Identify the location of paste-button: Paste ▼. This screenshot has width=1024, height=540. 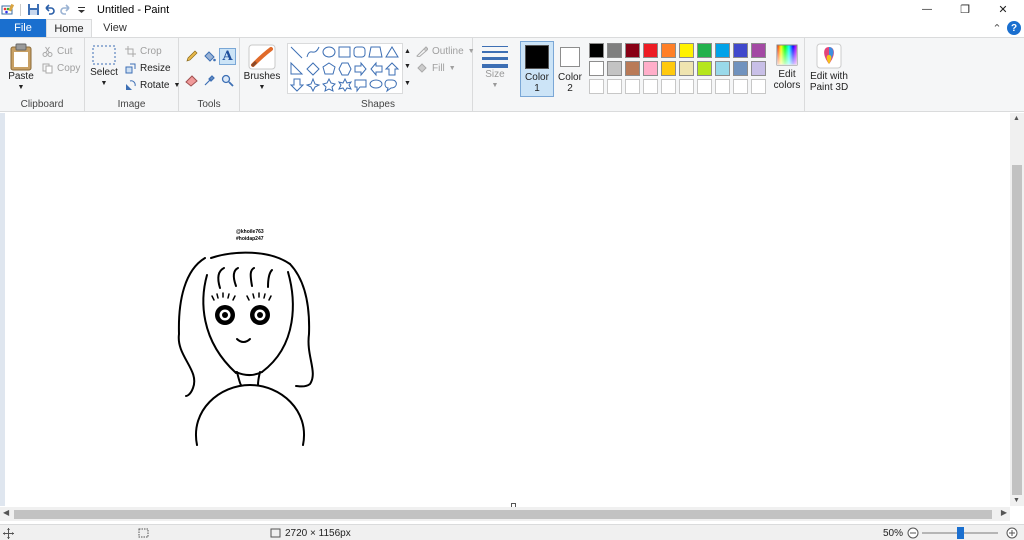
(21, 68).